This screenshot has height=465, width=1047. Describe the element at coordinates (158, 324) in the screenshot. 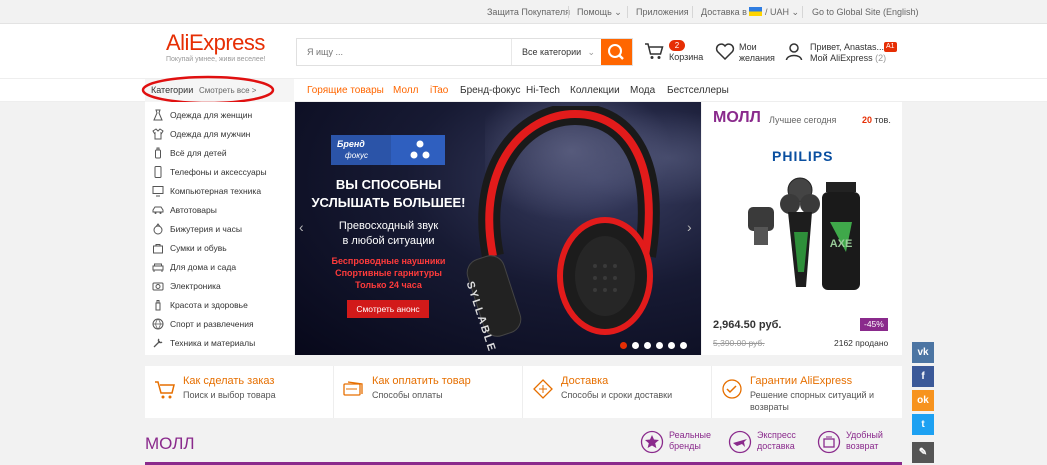

I see `ball-icon` at that location.